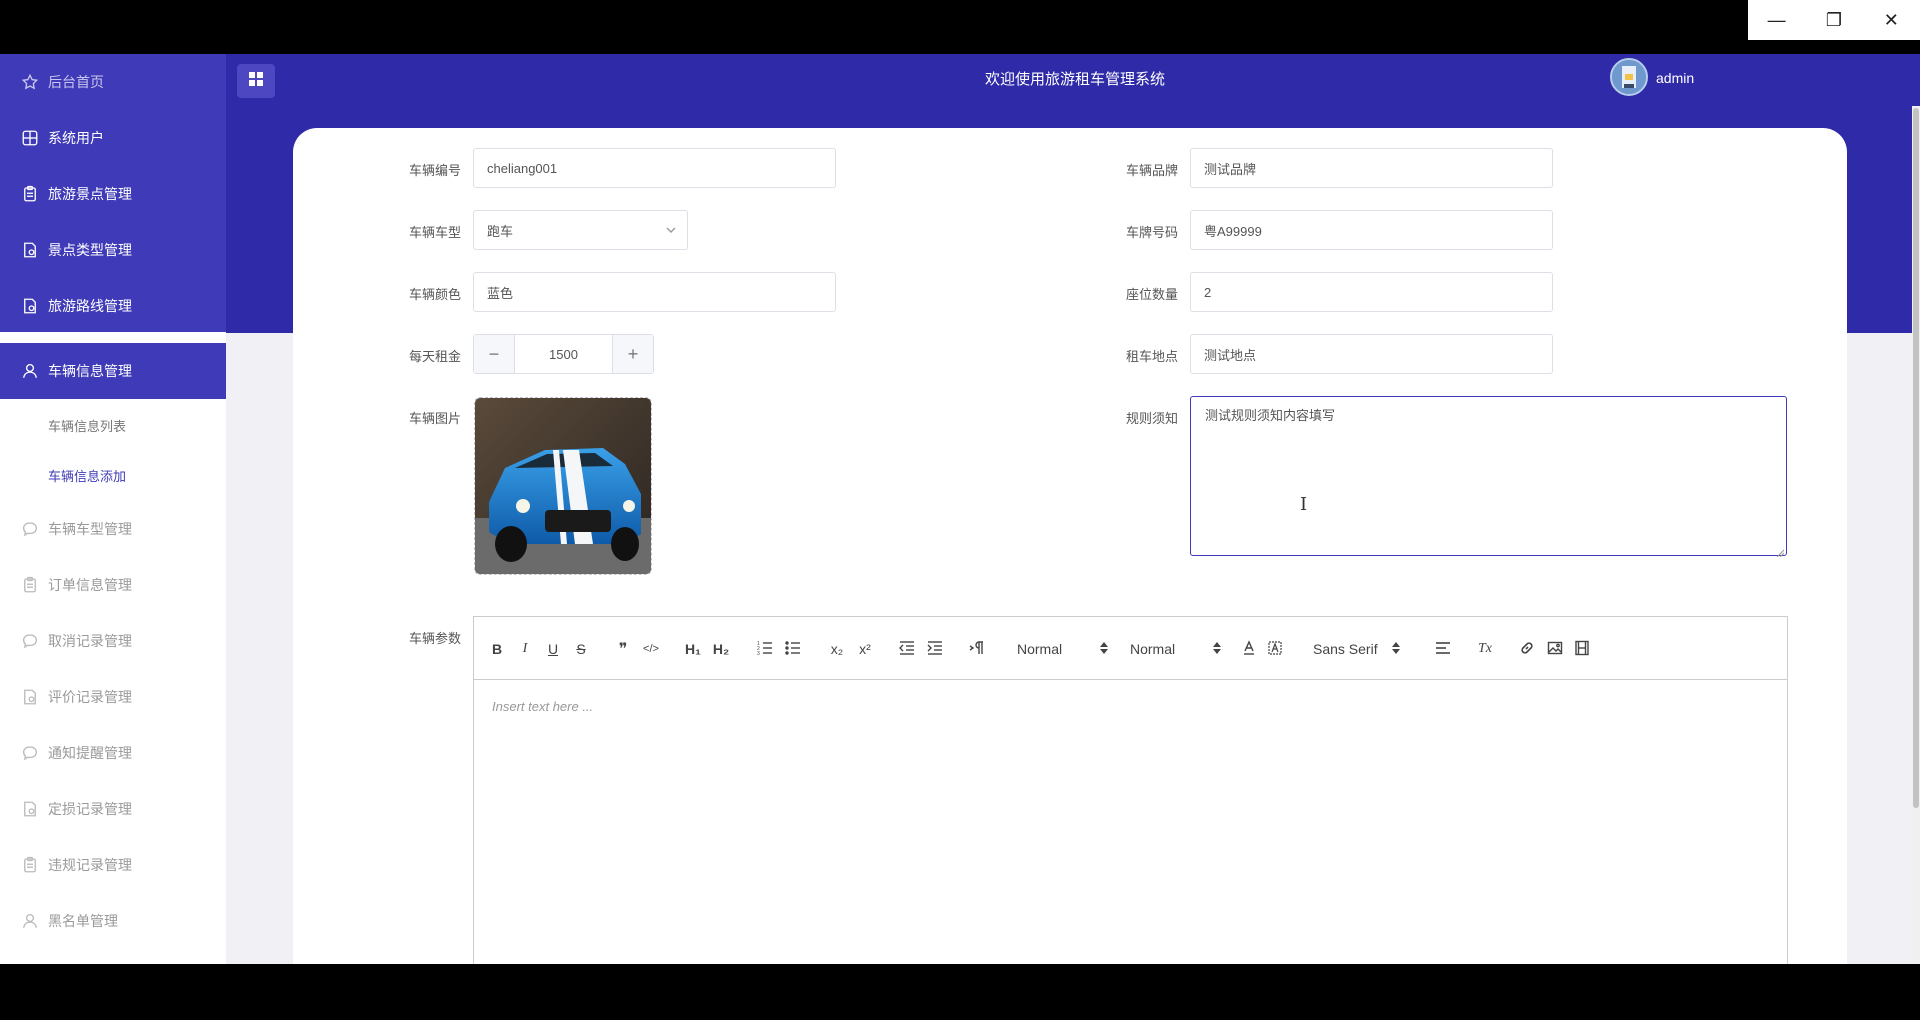  I want to click on video-icon, so click(1582, 649).